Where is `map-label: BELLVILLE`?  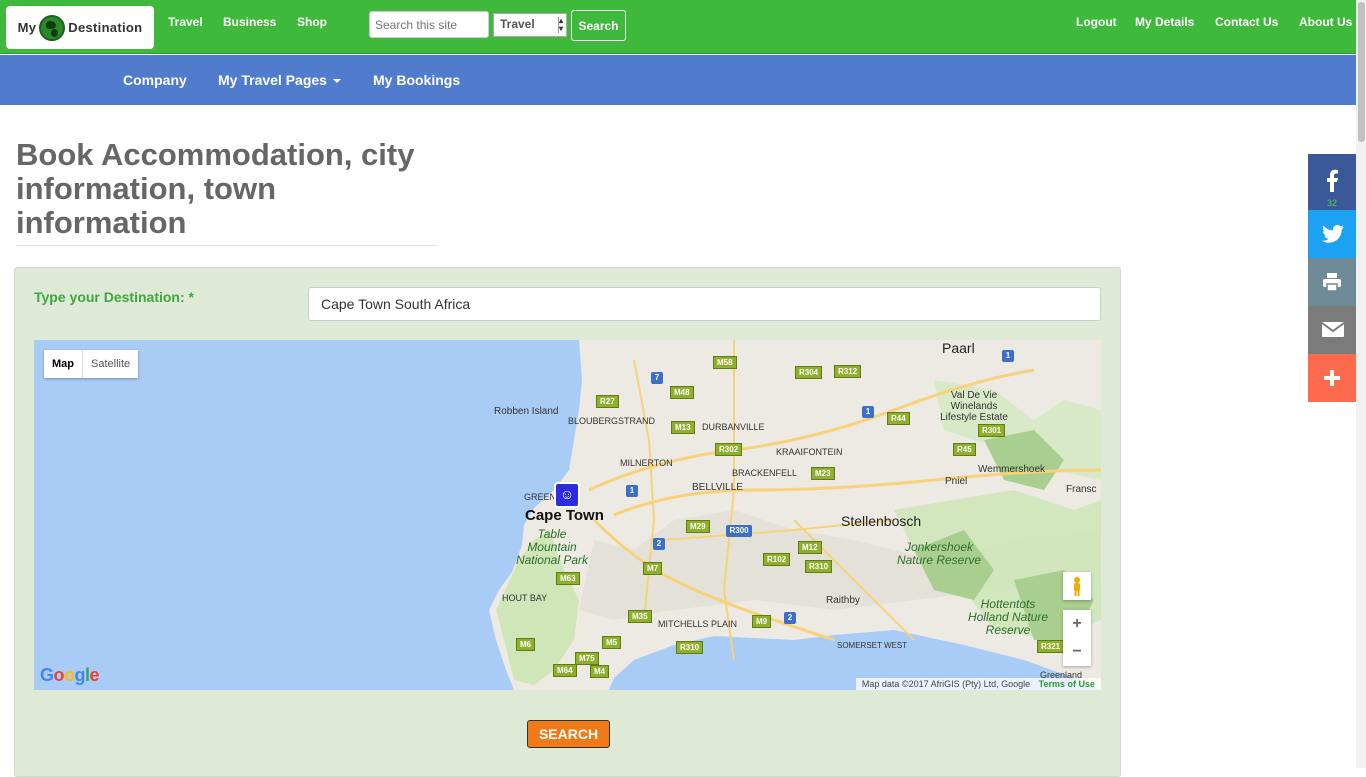
map-label: BELLVILLE is located at coordinates (717, 487).